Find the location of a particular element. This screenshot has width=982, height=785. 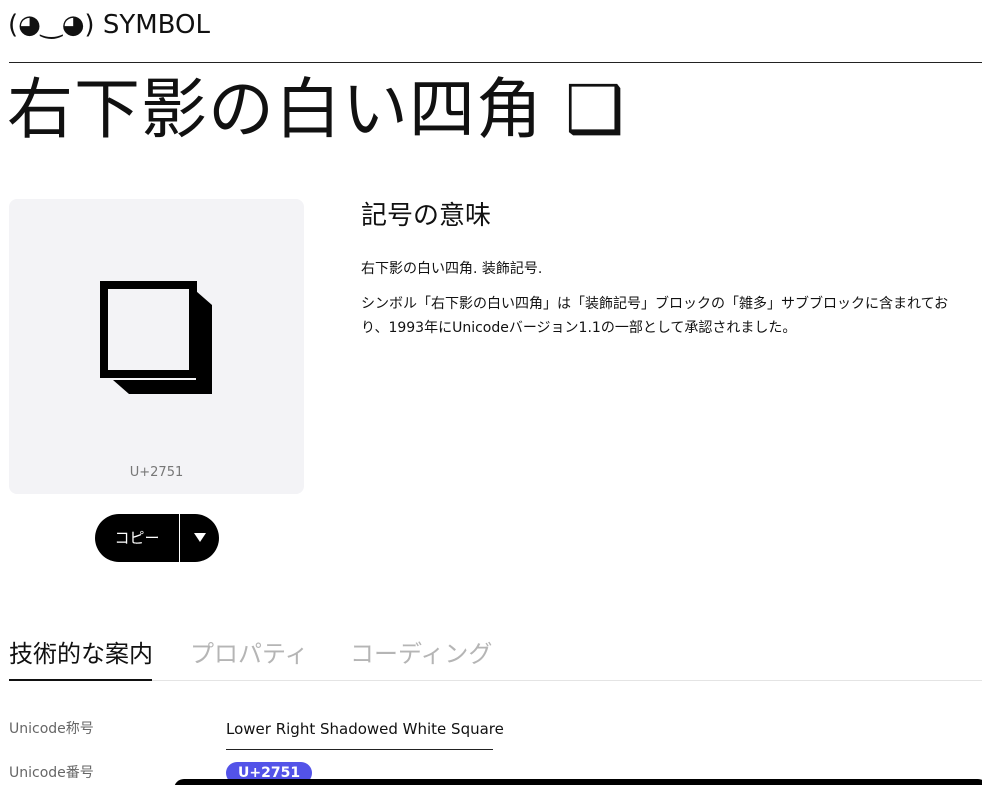

copy-button-group: コピー is located at coordinates (157, 538).